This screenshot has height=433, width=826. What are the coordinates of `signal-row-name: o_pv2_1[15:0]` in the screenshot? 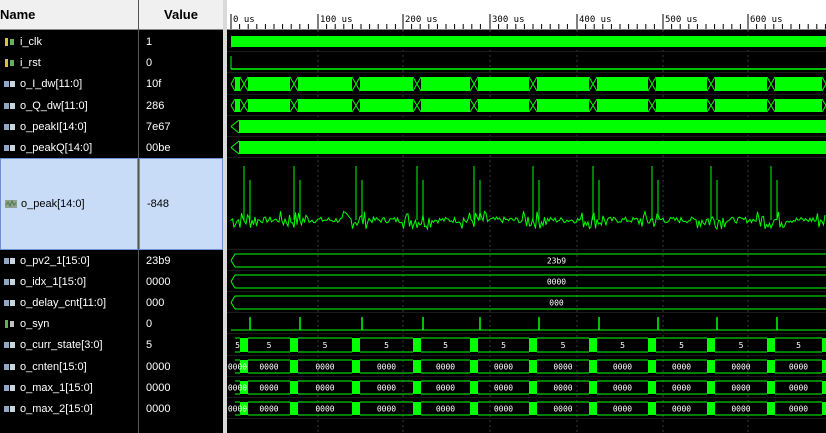 It's located at (69, 260).